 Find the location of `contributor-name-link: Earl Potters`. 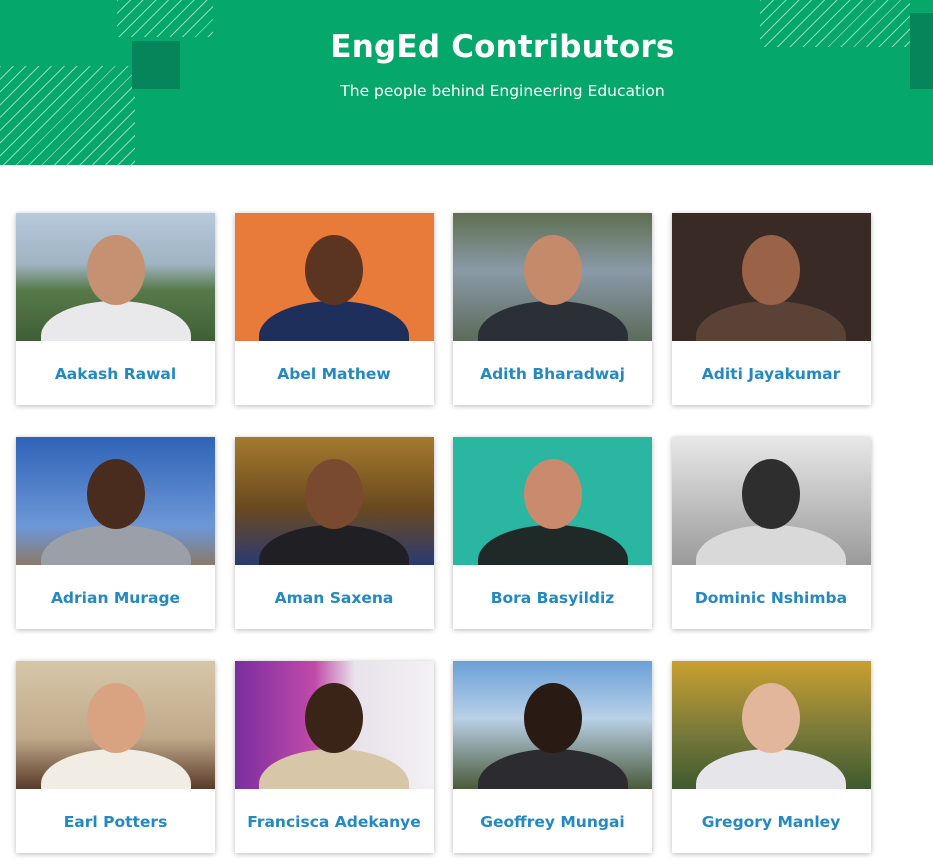

contributor-name-link: Earl Potters is located at coordinates (115, 821).